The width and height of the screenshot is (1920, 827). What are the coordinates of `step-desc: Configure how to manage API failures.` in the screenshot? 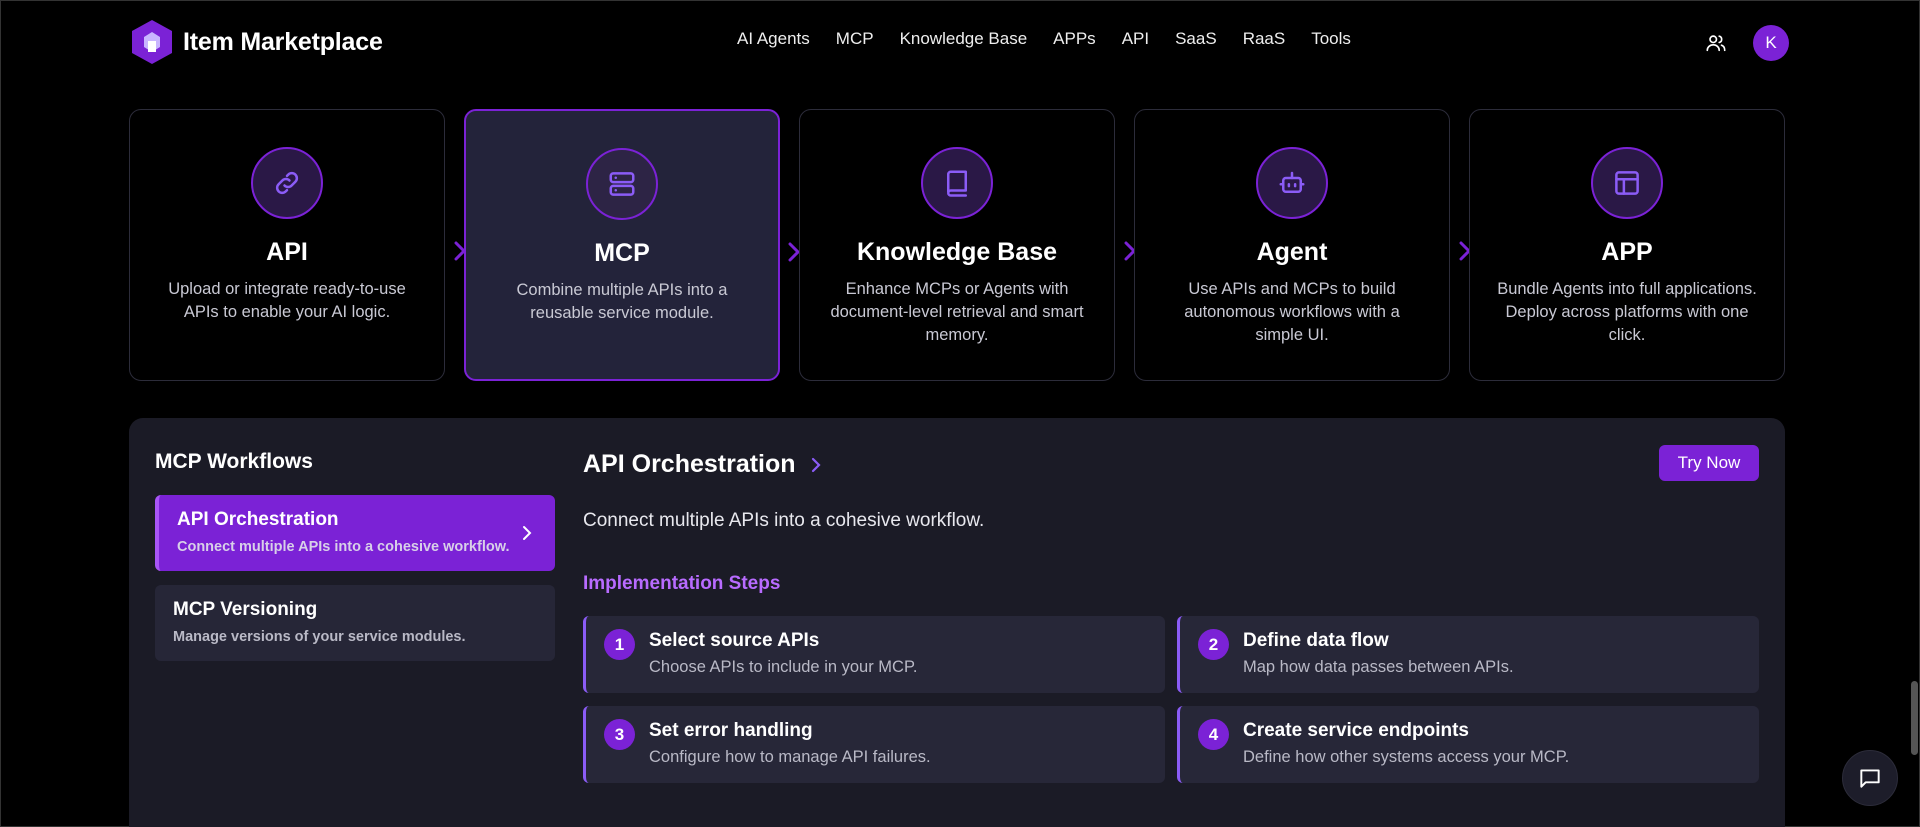 It's located at (790, 757).